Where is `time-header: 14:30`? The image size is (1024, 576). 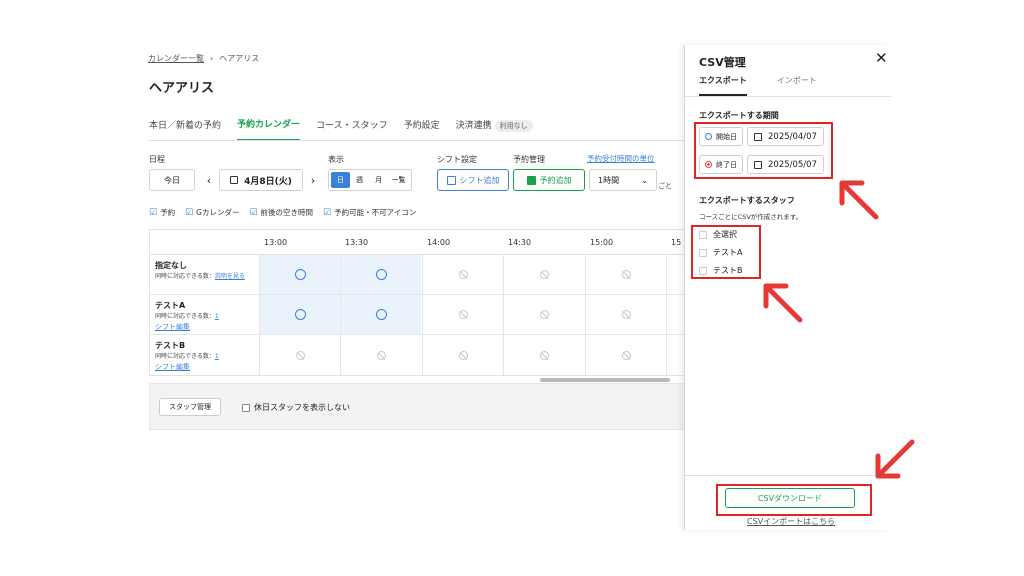
time-header: 14:30 is located at coordinates (520, 242).